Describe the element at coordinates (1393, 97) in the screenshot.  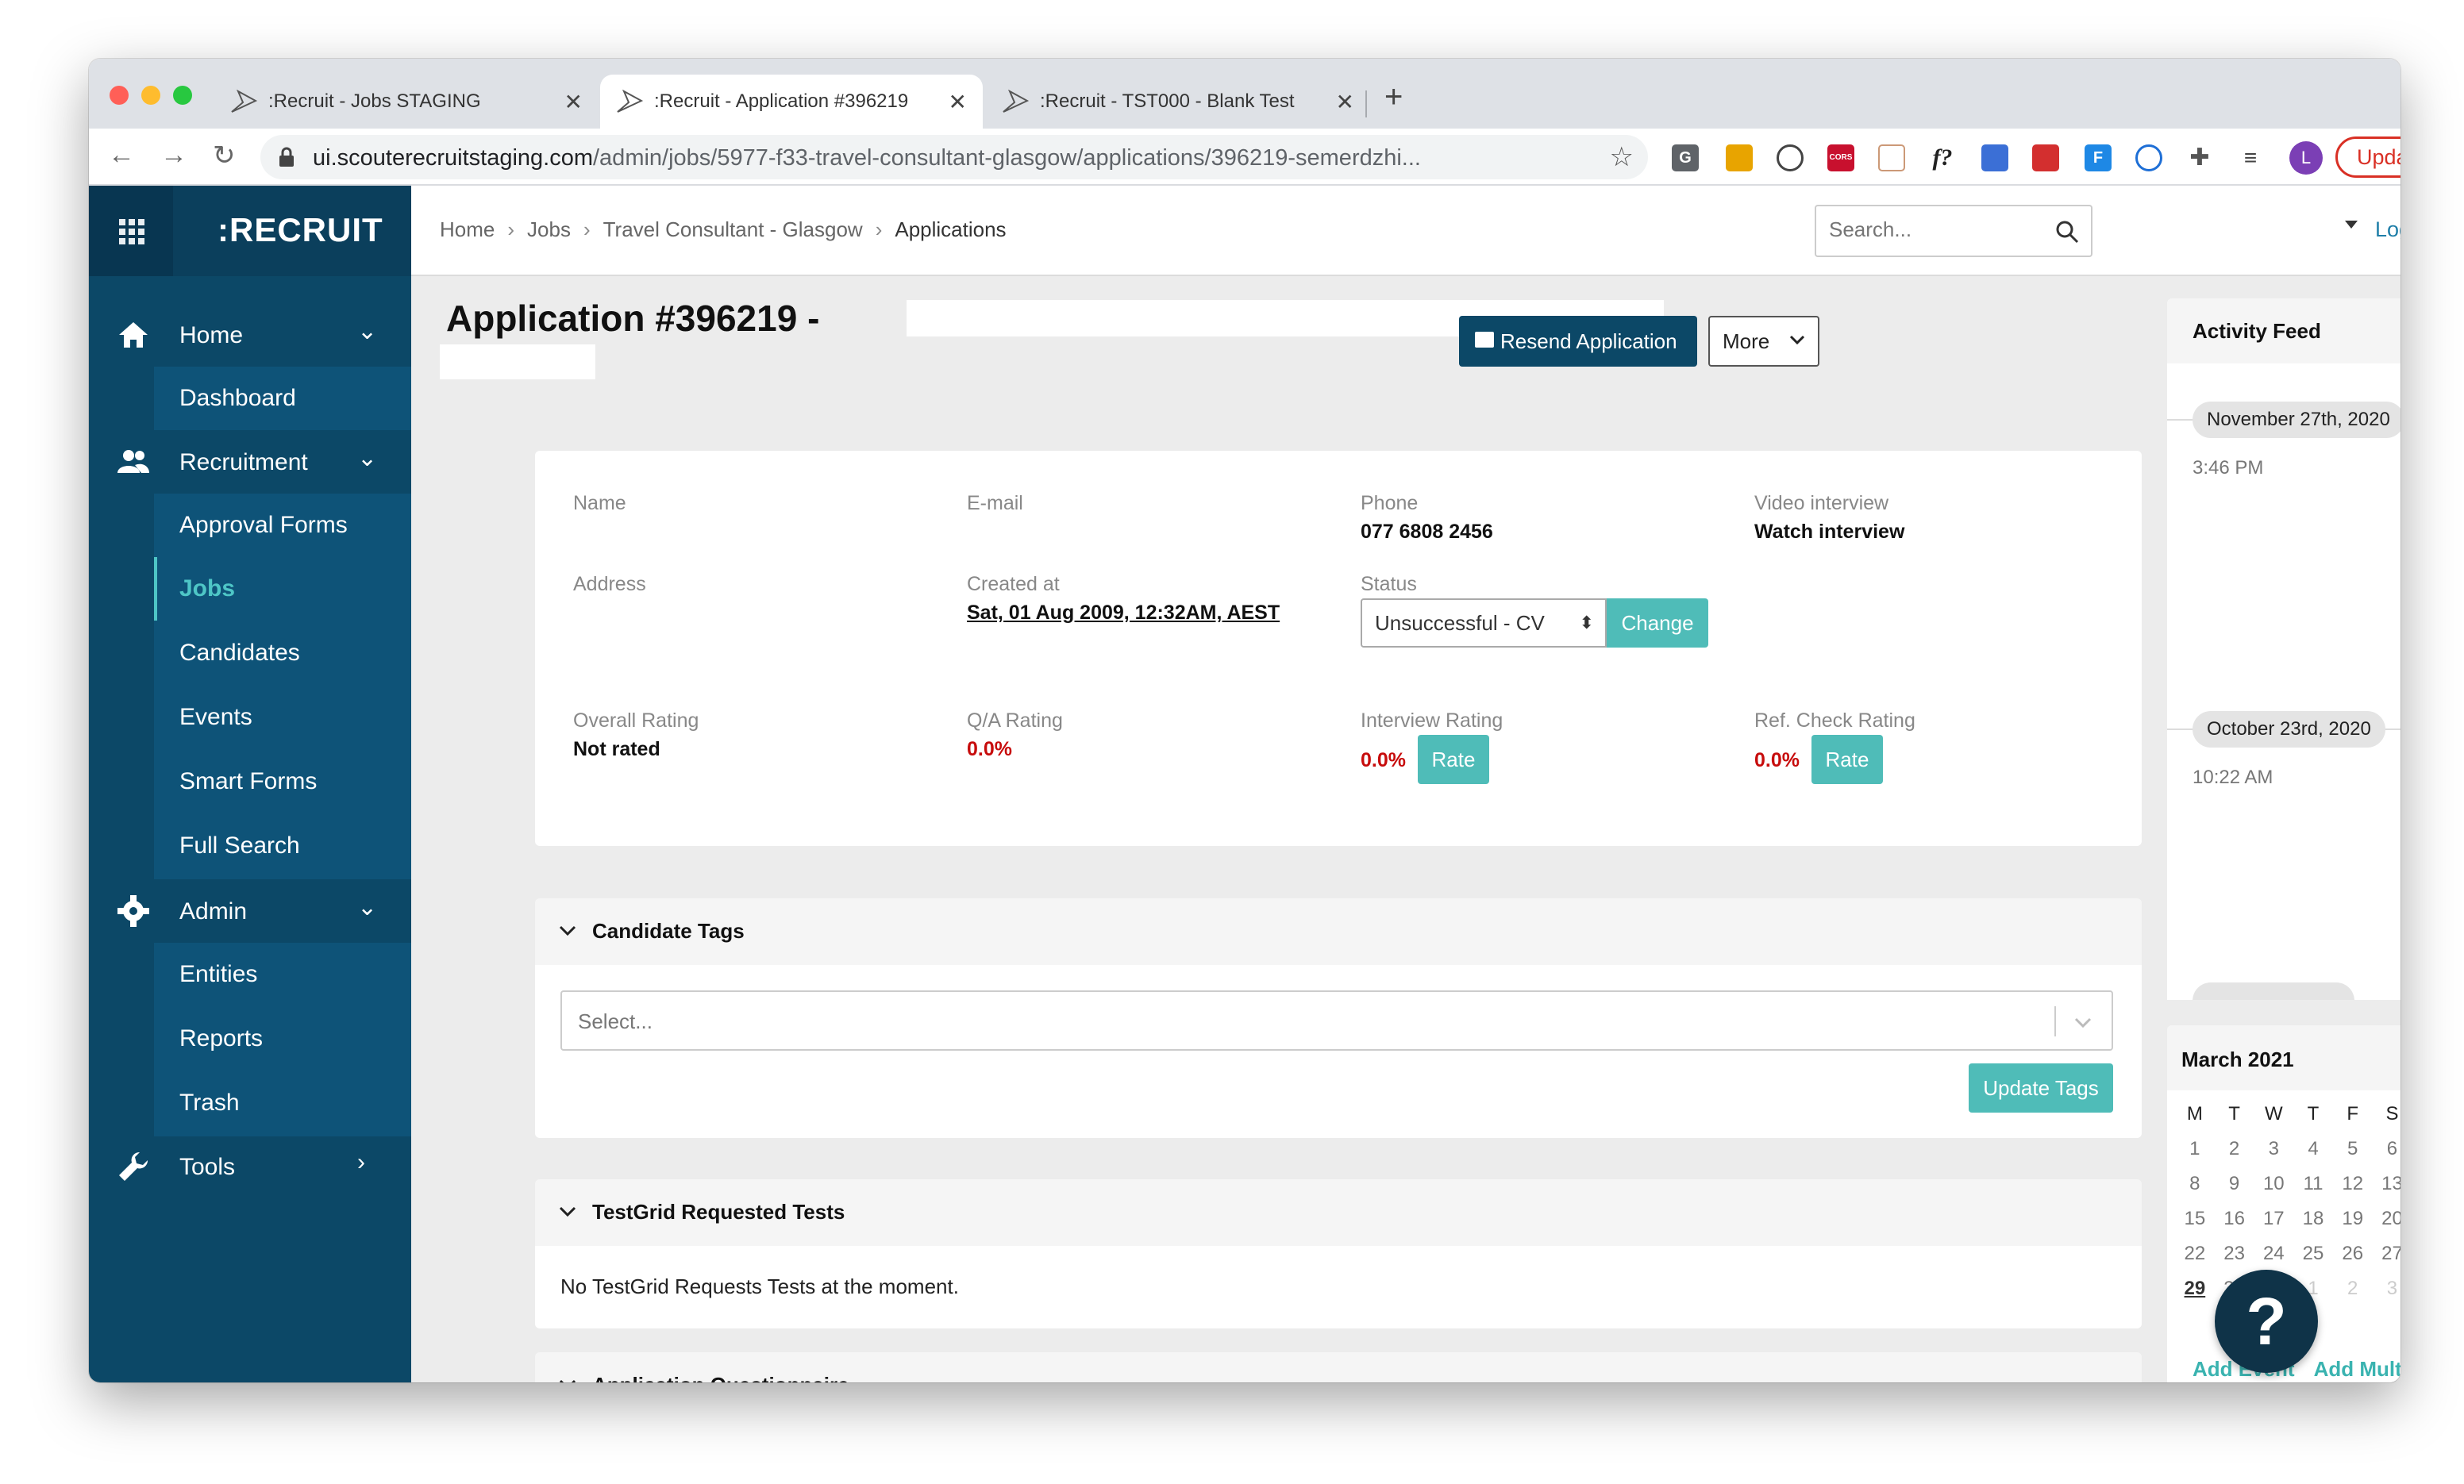
I see `new-tab-icon: +` at that location.